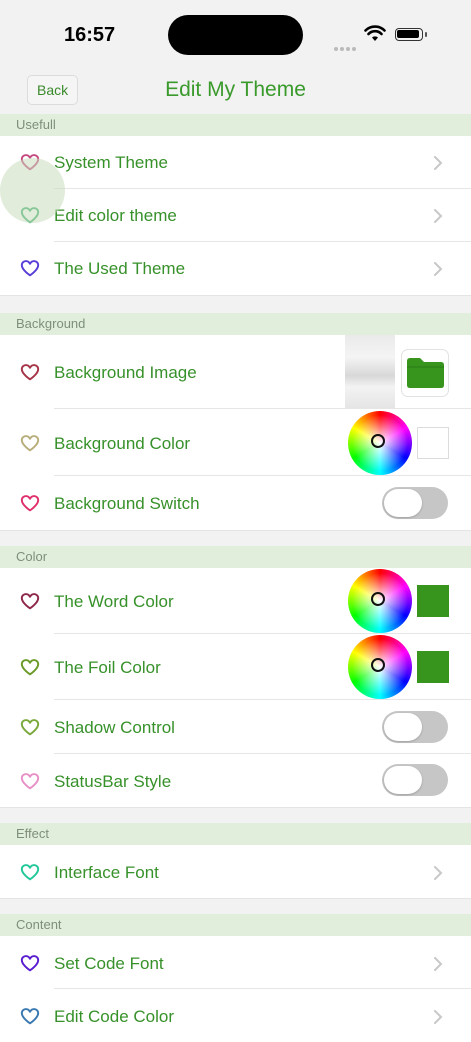 The height and width of the screenshot is (1042, 471). What do you see at coordinates (235, 727) in the screenshot?
I see `row-shadow-control: Shadow Control` at bounding box center [235, 727].